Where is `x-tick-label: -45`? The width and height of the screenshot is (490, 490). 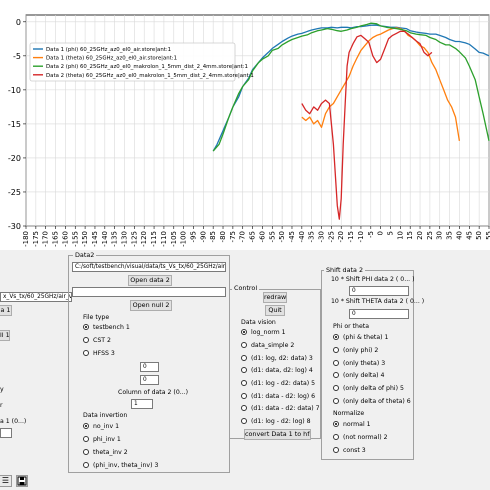 x-tick-label: -45 is located at coordinates (292, 236).